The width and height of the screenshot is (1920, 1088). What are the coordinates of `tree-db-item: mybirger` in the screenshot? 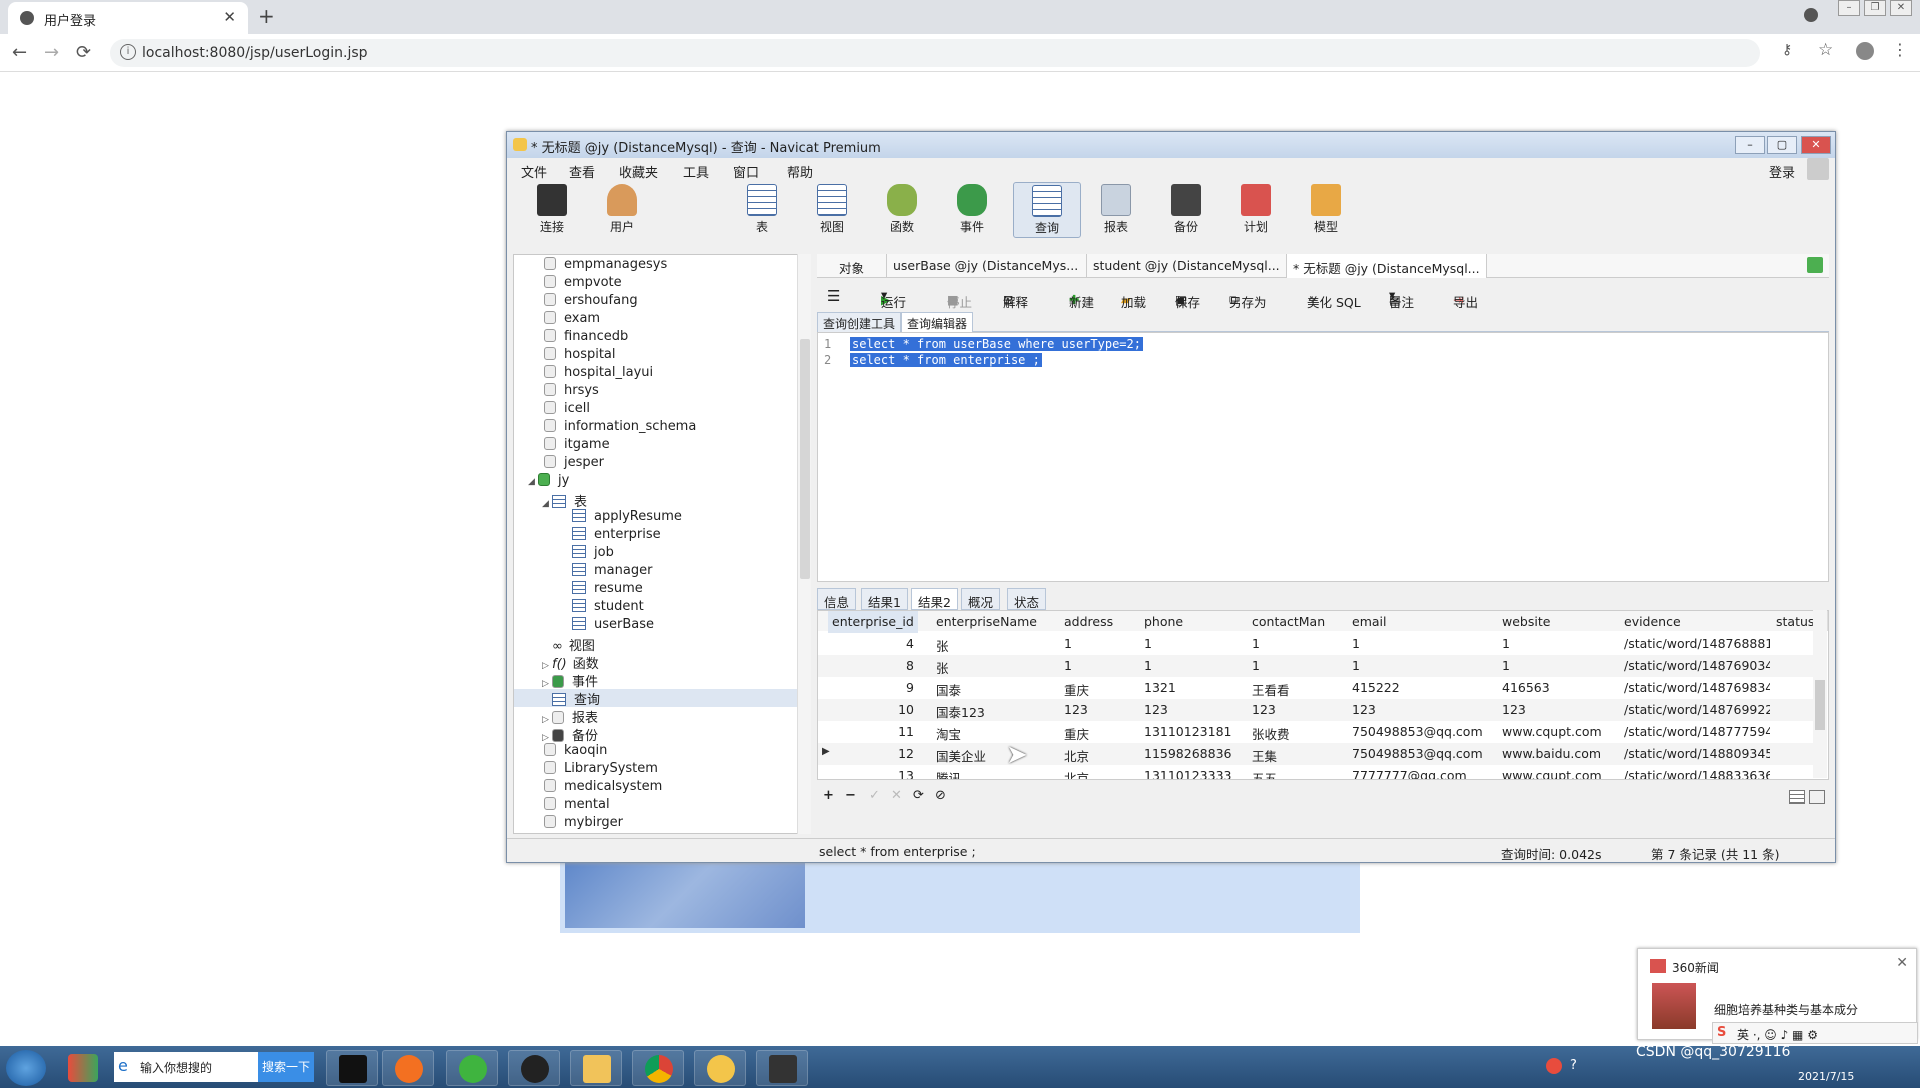 It's located at (583, 824).